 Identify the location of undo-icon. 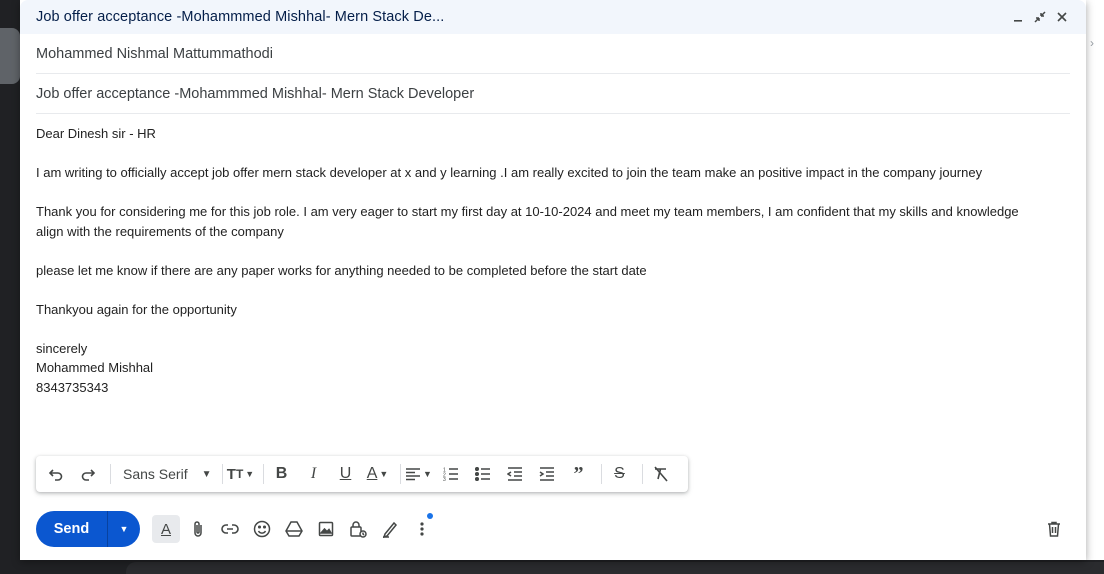
(56, 474).